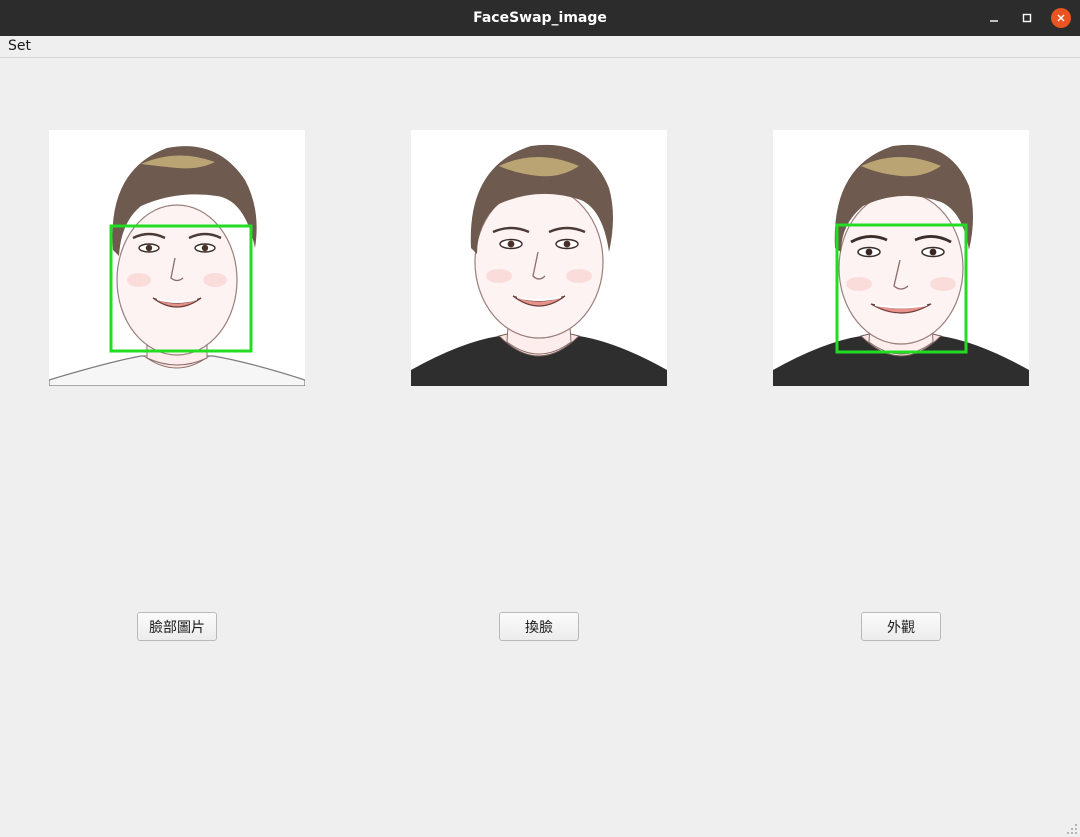  I want to click on source-face-image, so click(177, 258).